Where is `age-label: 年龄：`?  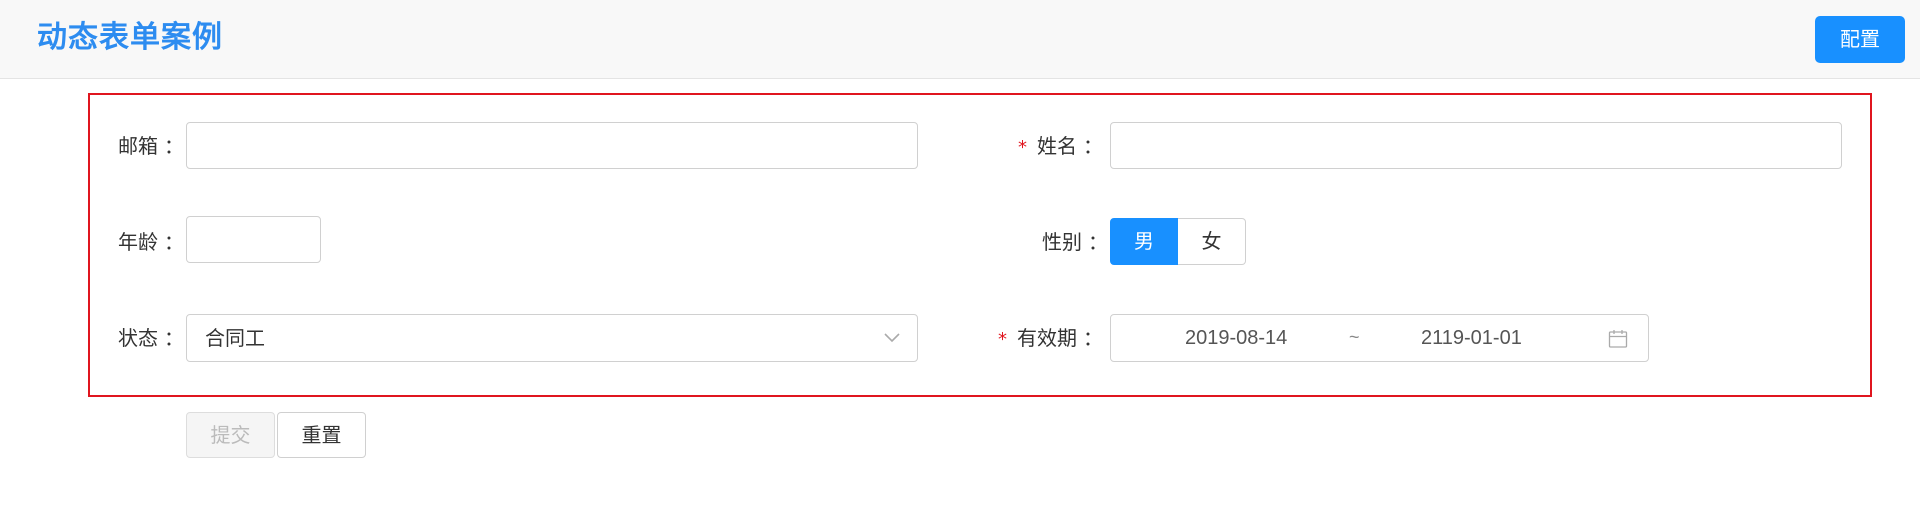
age-label: 年龄： is located at coordinates (151, 242).